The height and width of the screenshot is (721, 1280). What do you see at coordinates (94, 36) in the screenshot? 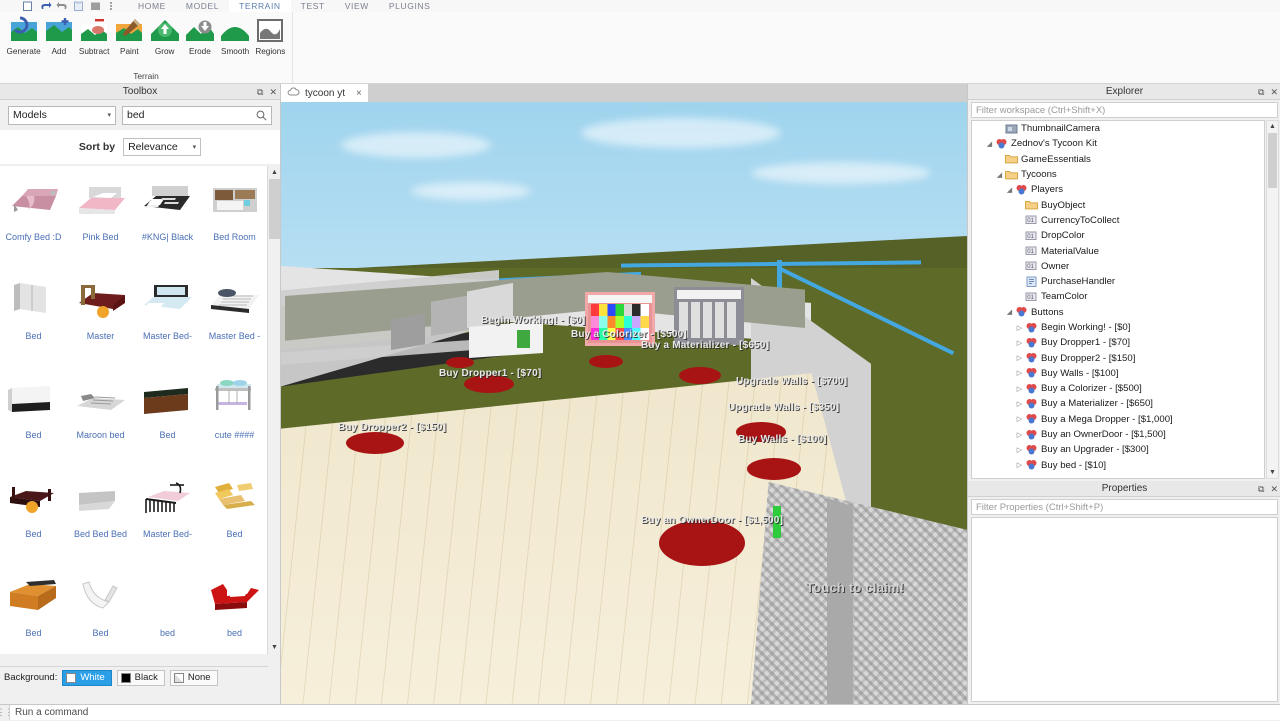
I see `terrain-subtract-button: Subtract` at bounding box center [94, 36].